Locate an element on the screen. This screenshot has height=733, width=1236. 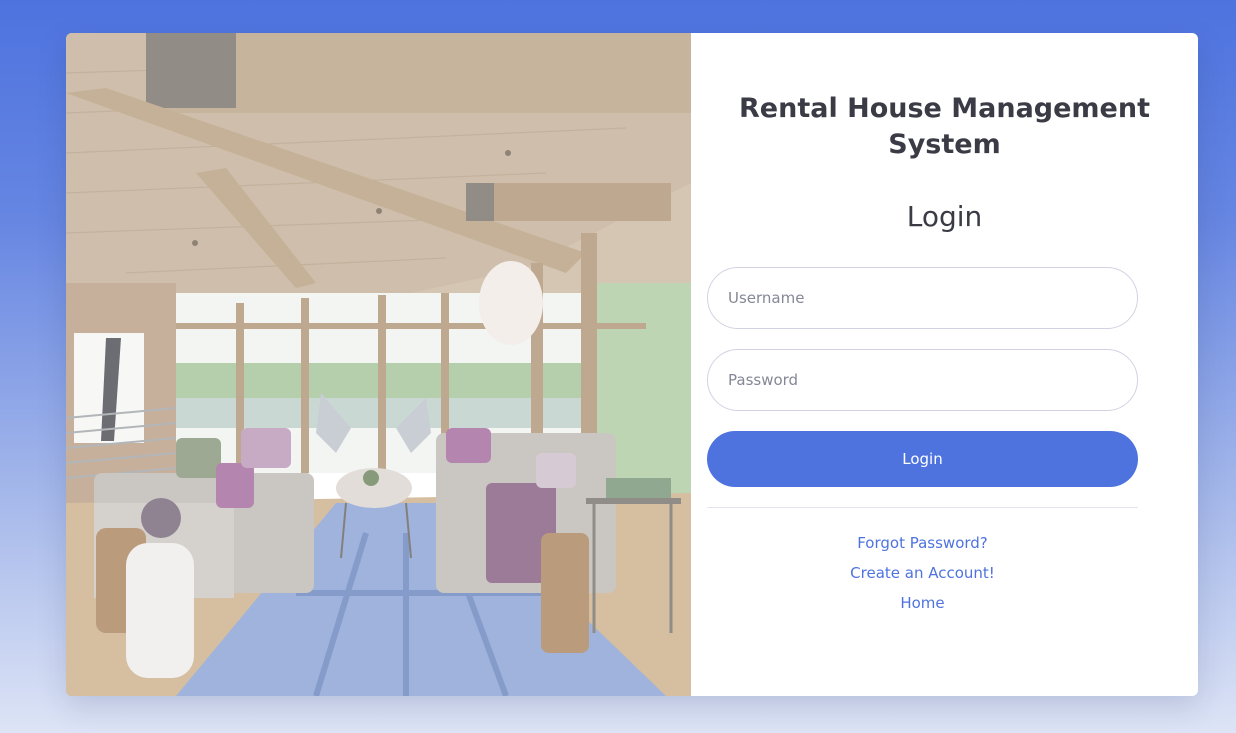
create-account-link: Create an Account! is located at coordinates (922, 573).